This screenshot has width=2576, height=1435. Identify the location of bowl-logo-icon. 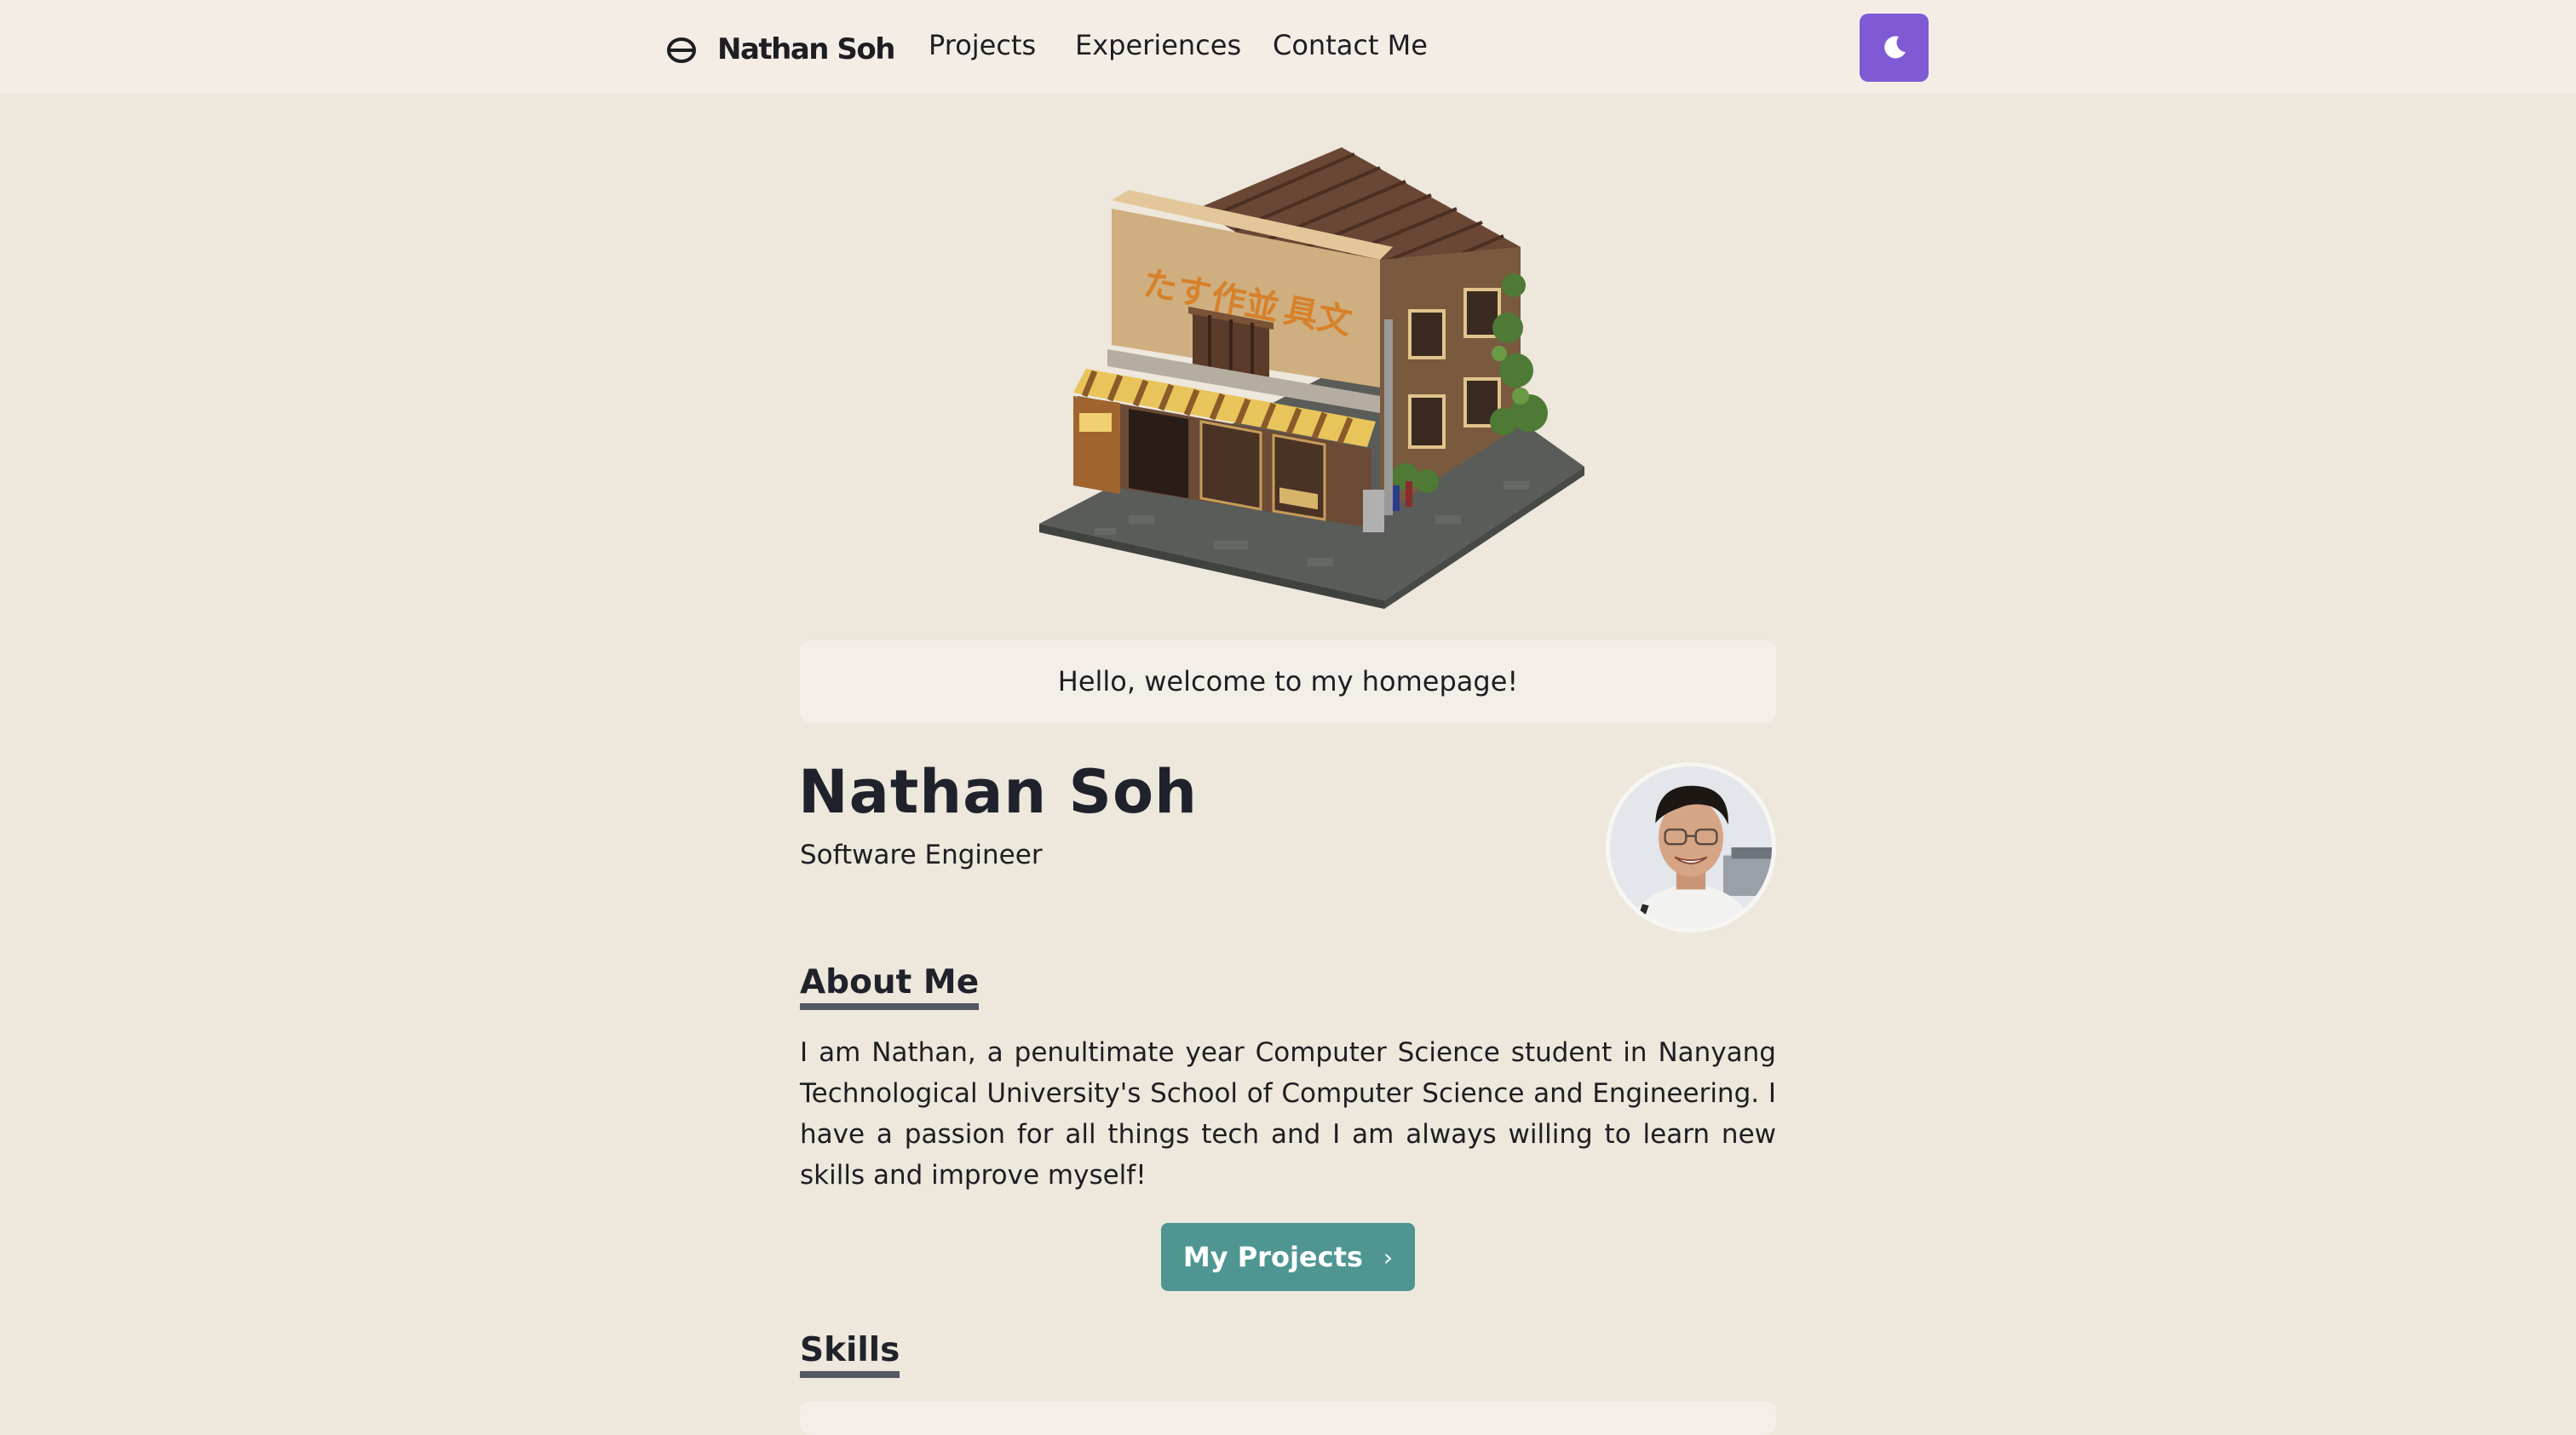
(682, 50).